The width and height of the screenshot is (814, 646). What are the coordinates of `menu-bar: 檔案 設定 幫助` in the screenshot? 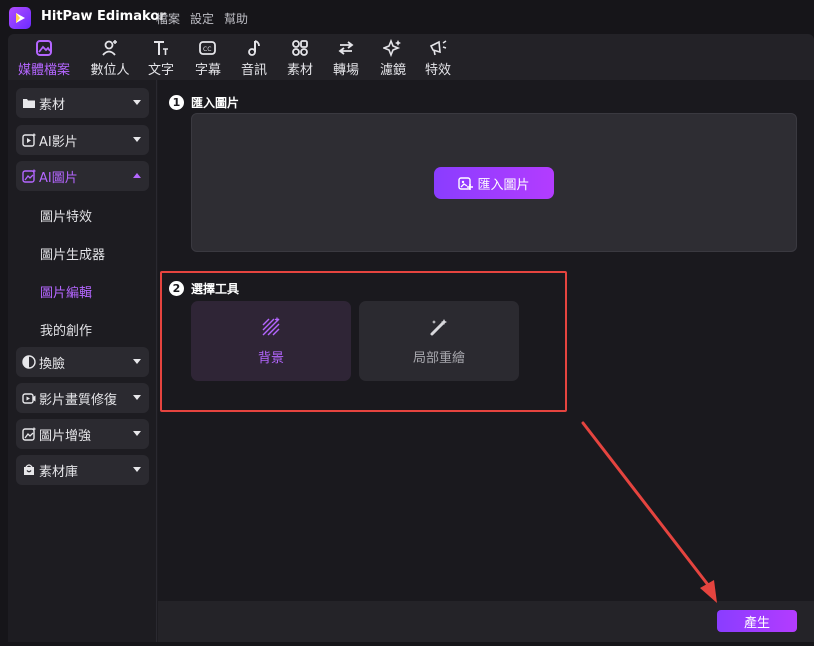 It's located at (202, 18).